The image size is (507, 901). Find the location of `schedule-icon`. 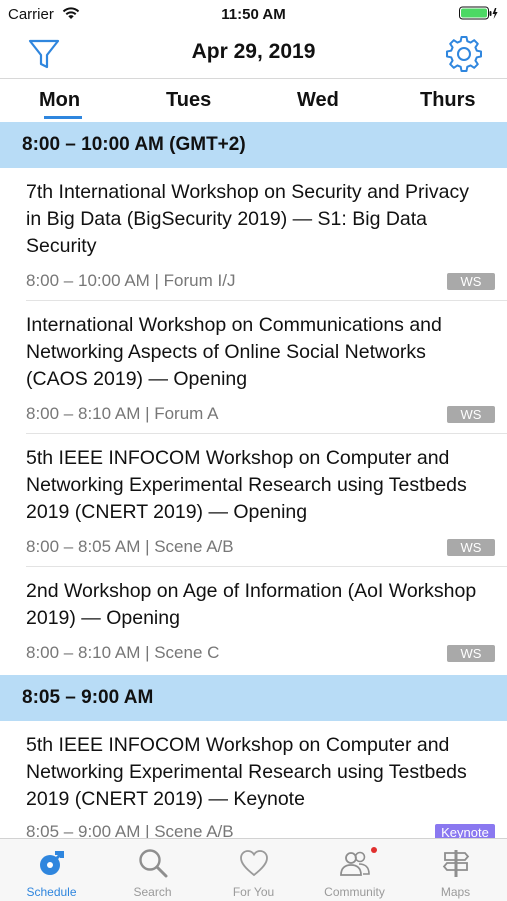

schedule-icon is located at coordinates (52, 863).